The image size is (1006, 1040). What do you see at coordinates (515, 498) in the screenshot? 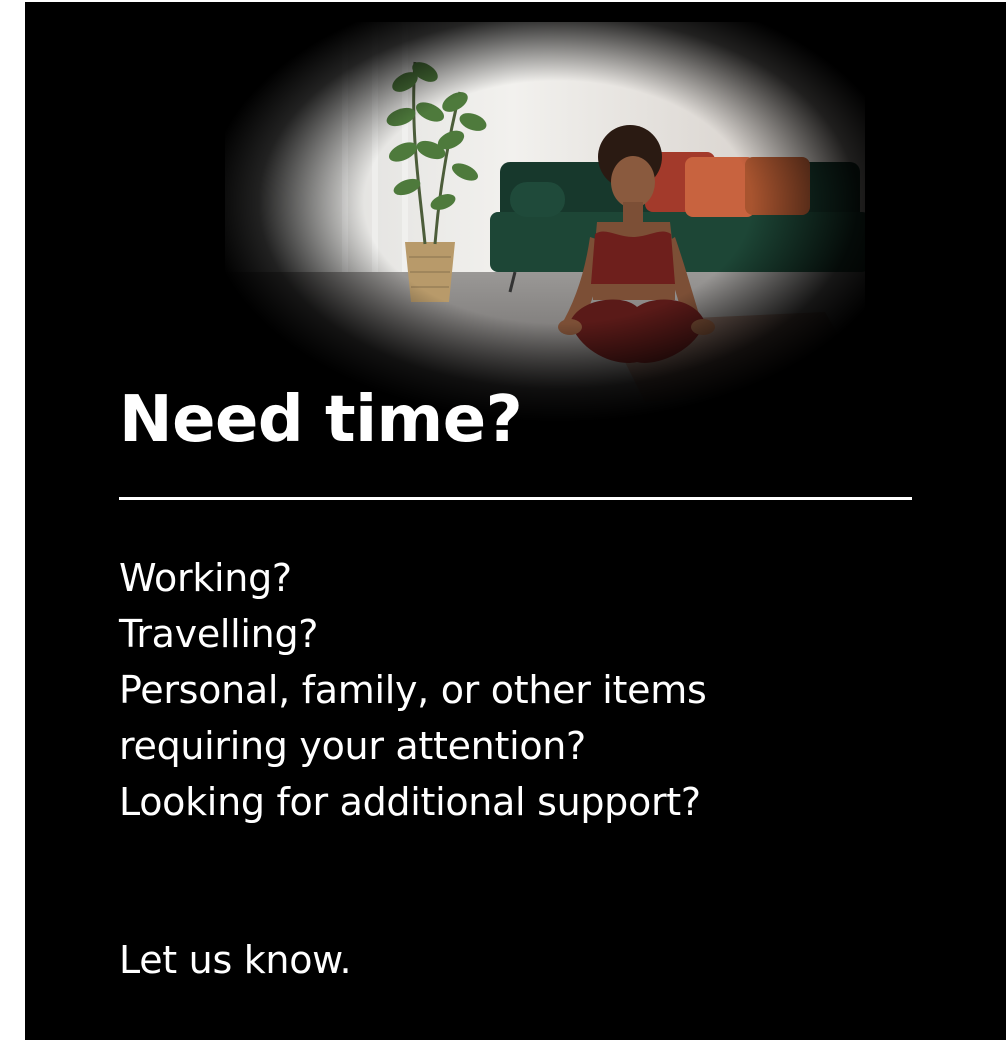
I see `divider` at bounding box center [515, 498].